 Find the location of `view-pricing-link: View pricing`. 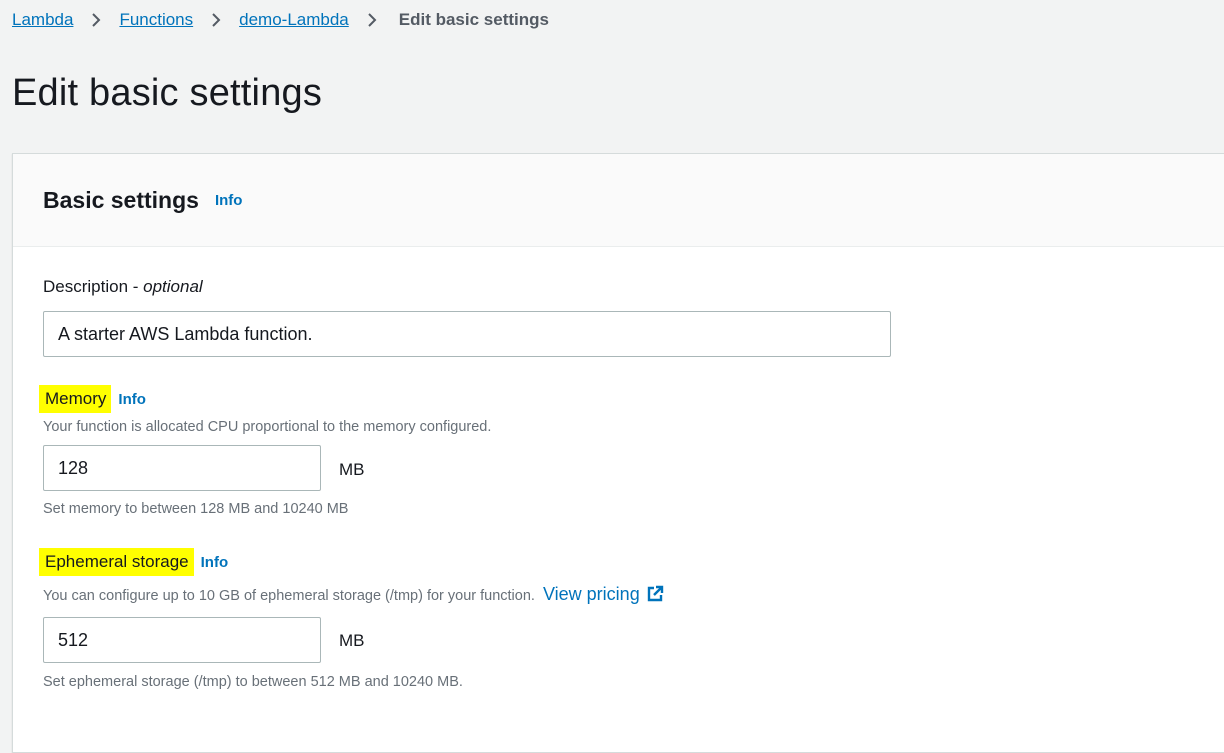

view-pricing-link: View pricing is located at coordinates (603, 594).